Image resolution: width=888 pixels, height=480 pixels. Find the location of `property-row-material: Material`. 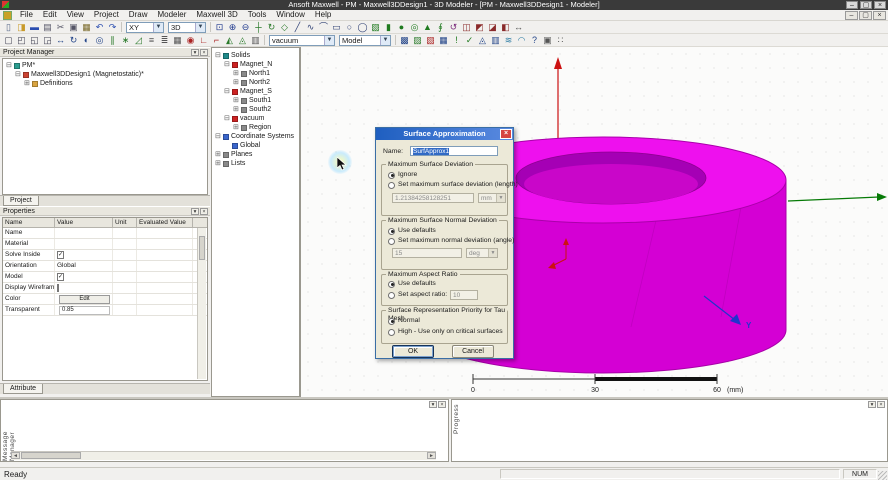

property-row-material: Material is located at coordinates (105, 244).